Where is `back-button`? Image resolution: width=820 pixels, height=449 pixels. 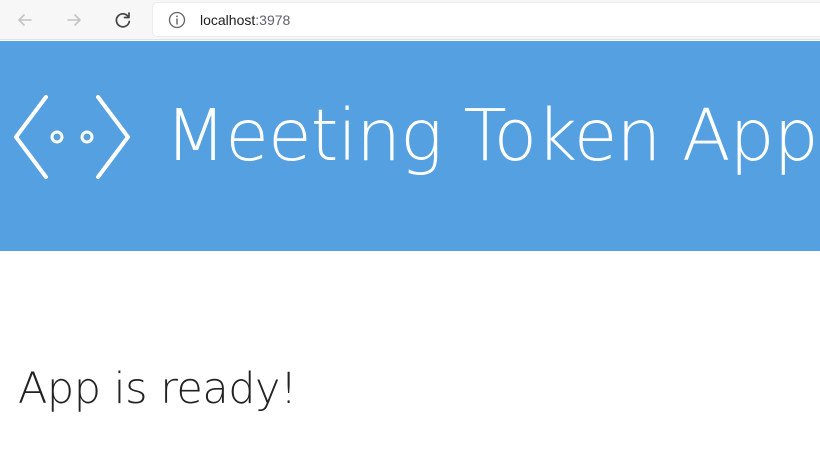
back-button is located at coordinates (25, 20).